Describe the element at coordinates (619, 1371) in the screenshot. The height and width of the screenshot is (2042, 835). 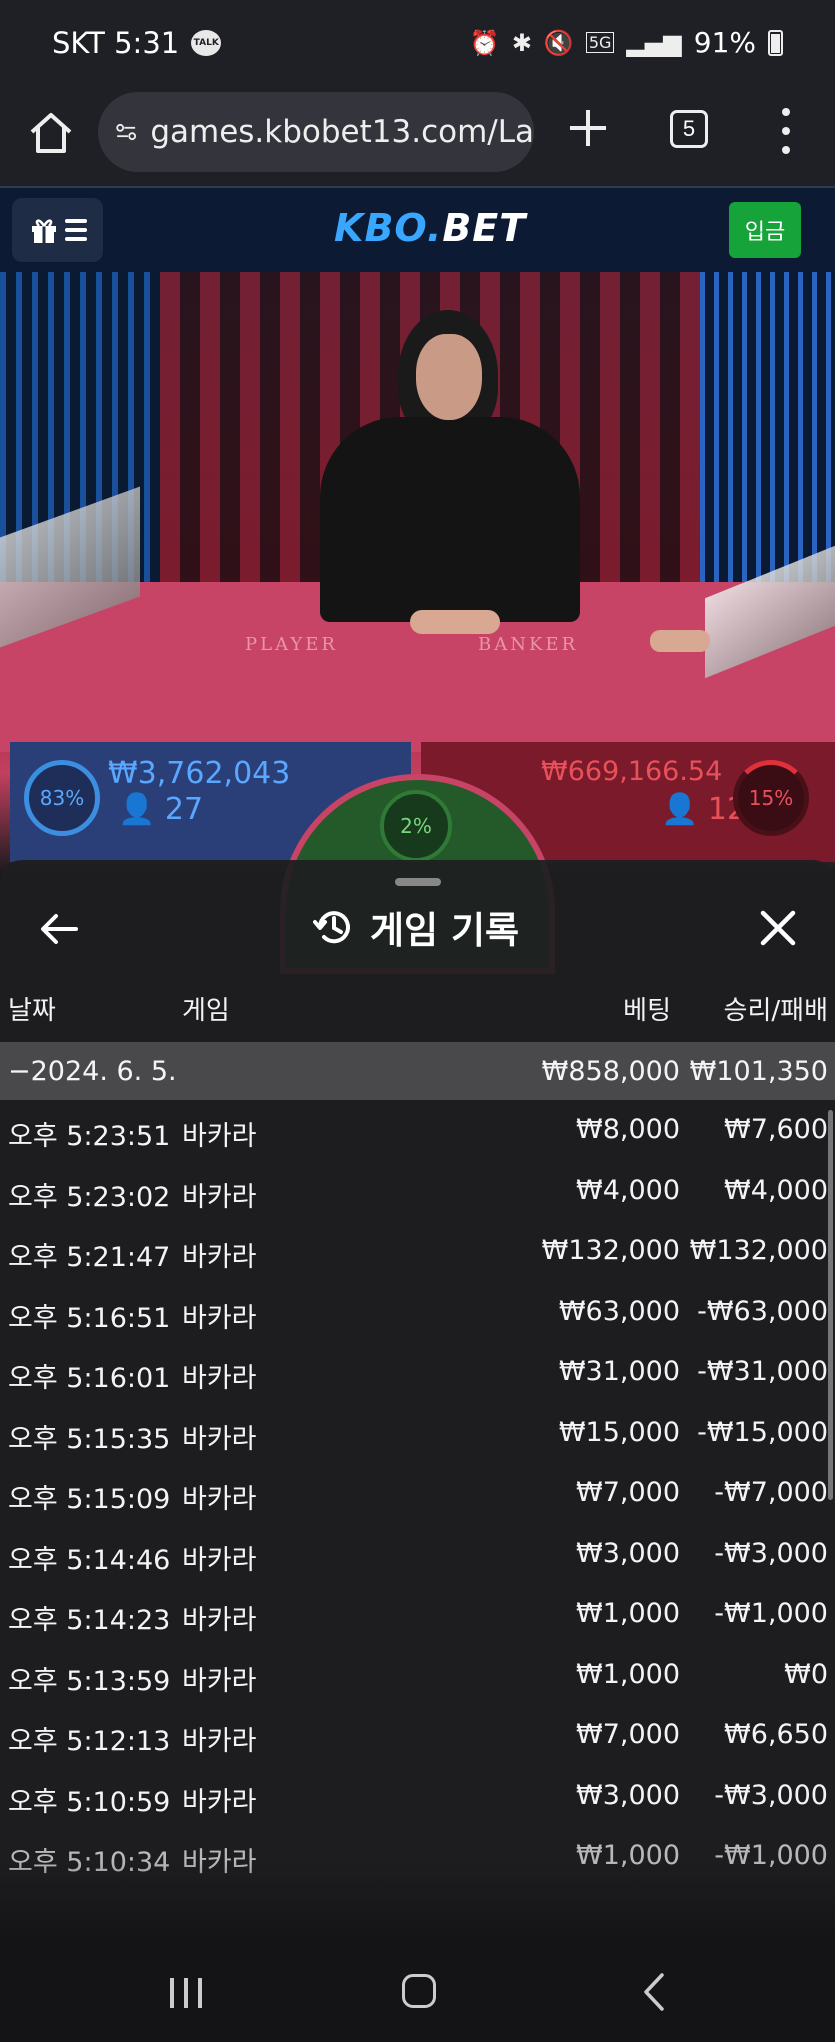
I see `row-bet: ₩31,000` at that location.